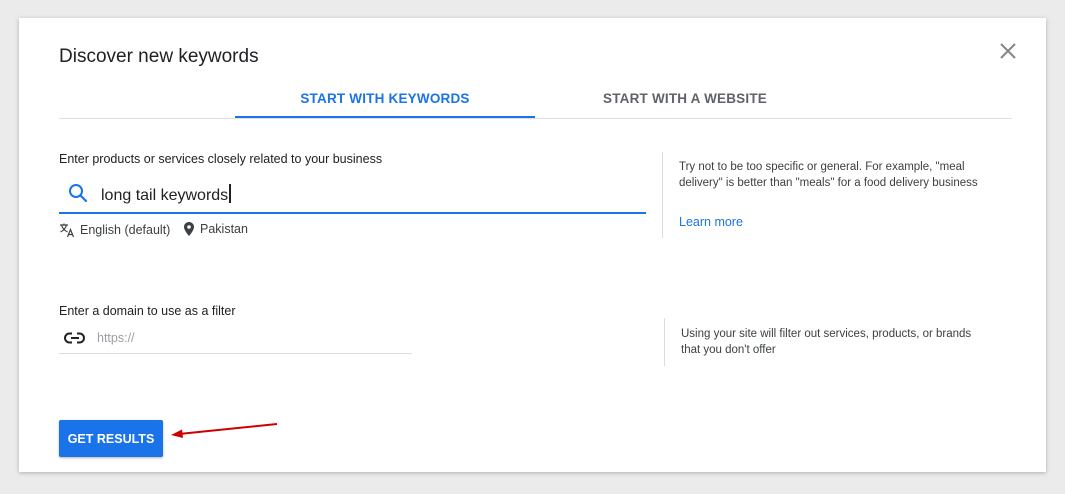 The width and height of the screenshot is (1065, 494). I want to click on close-icon, so click(1008, 51).